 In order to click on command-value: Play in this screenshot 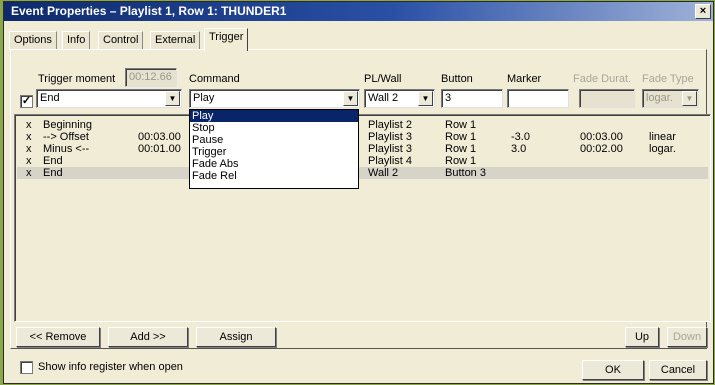, I will do `click(204, 98)`.